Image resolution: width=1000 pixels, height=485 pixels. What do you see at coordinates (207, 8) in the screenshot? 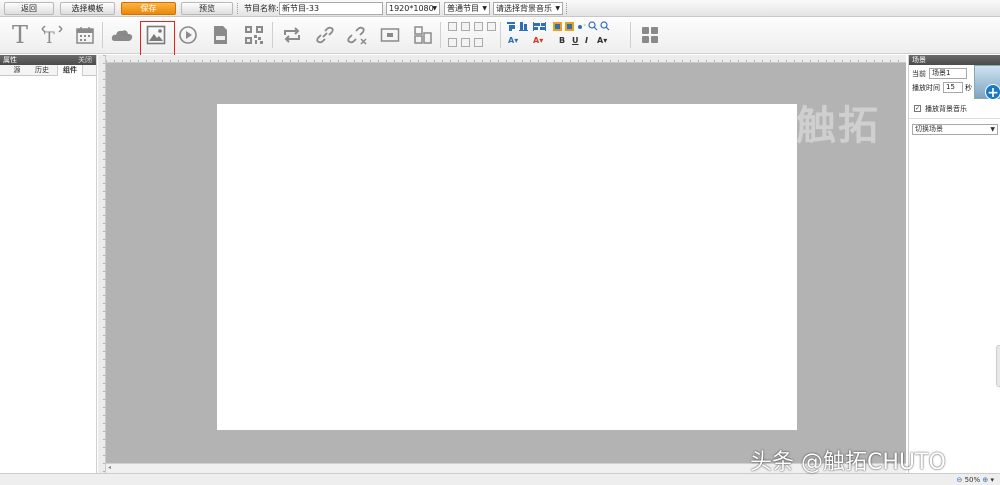
I see `preview-button: 预览` at bounding box center [207, 8].